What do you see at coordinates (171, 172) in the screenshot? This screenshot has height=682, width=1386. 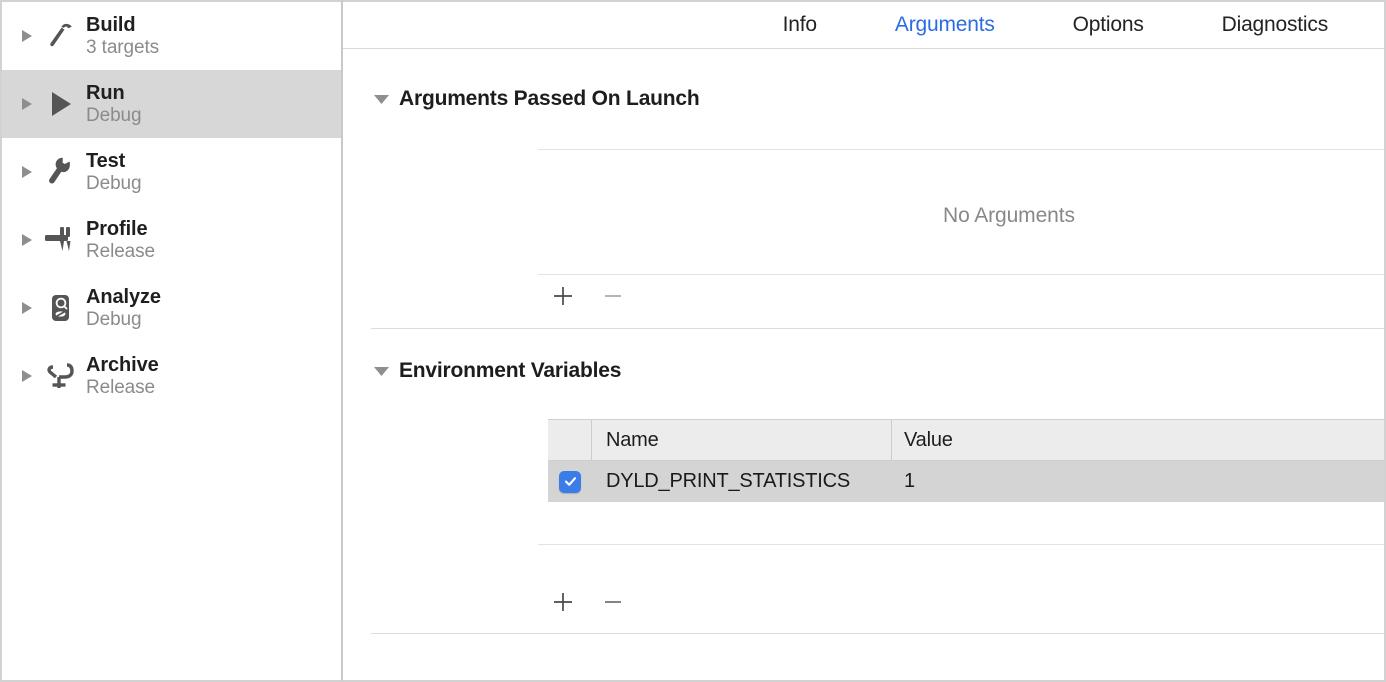 I see `sidebar-item-test: Test Debug` at bounding box center [171, 172].